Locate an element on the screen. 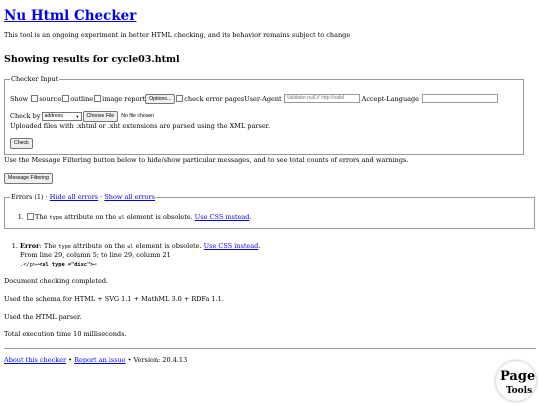 This screenshot has height=405, width=540. show-all-errors-link: Show all errors is located at coordinates (129, 197).